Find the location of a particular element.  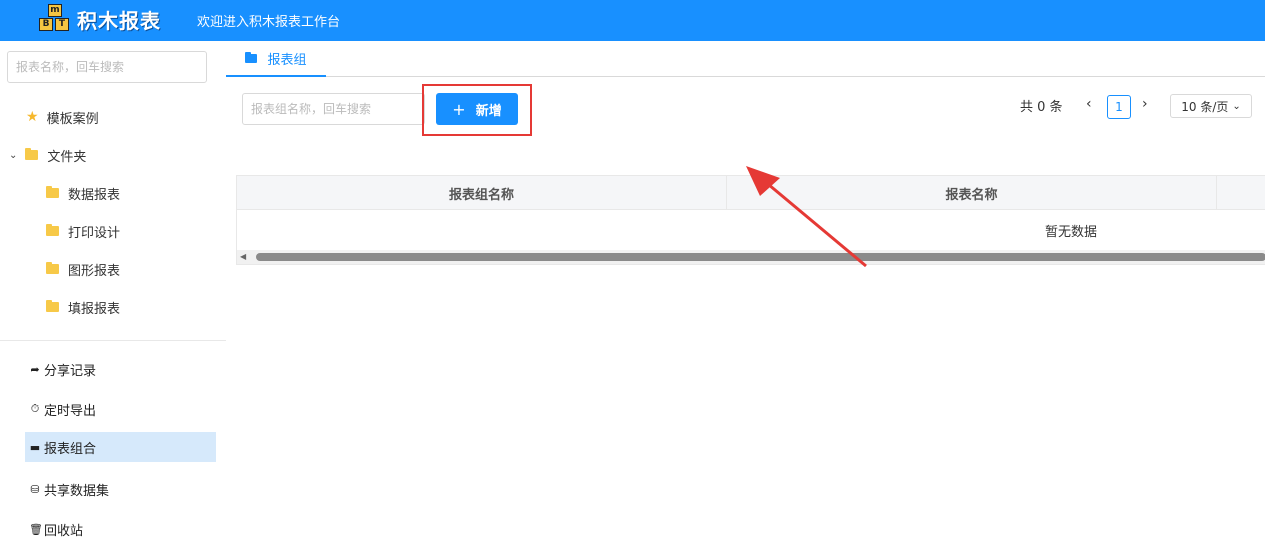

tree-item-chart-report: 图形报表 is located at coordinates (83, 269).